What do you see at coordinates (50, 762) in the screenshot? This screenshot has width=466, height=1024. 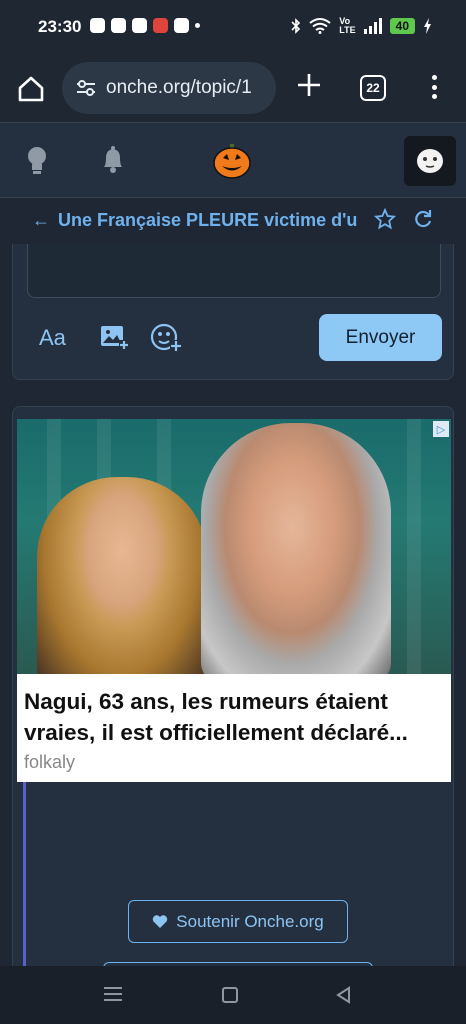 I see `ad-source: folkaly` at bounding box center [50, 762].